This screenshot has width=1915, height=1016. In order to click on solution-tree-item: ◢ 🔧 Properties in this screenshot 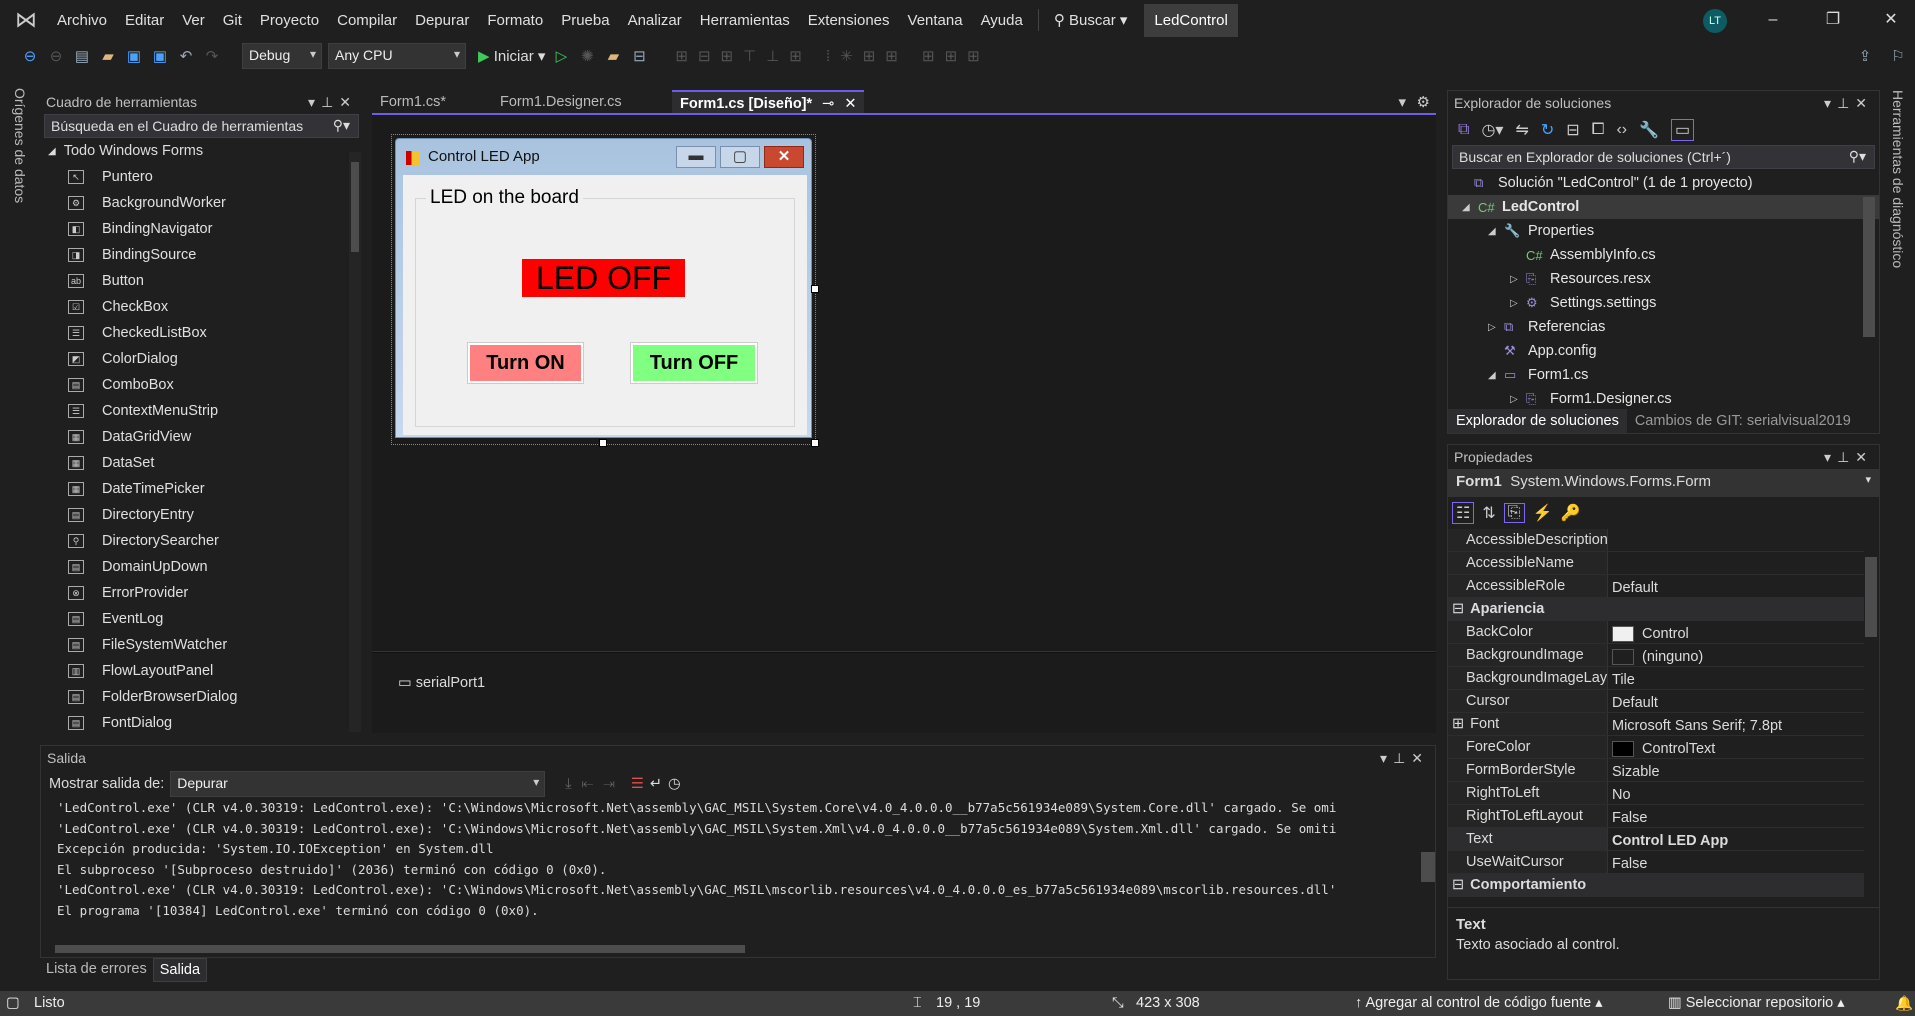, I will do `click(1663, 231)`.